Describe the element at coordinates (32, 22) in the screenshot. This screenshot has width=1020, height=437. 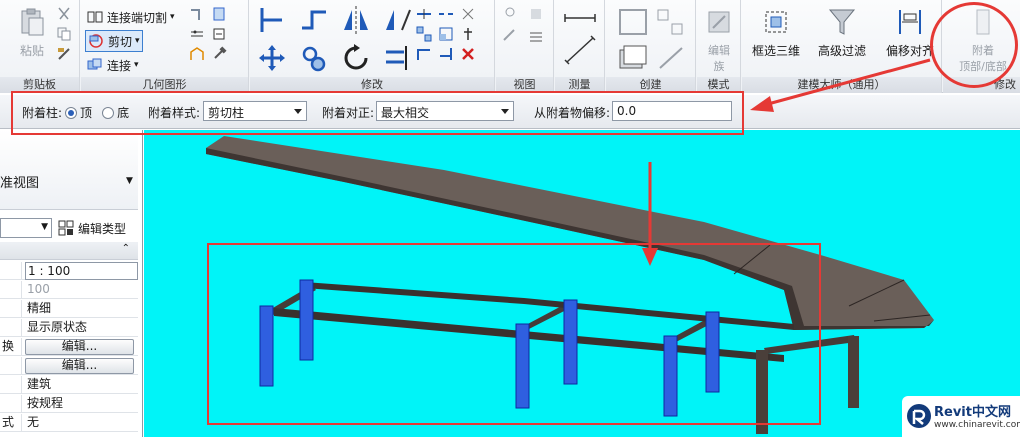
I see `paste-icon` at that location.